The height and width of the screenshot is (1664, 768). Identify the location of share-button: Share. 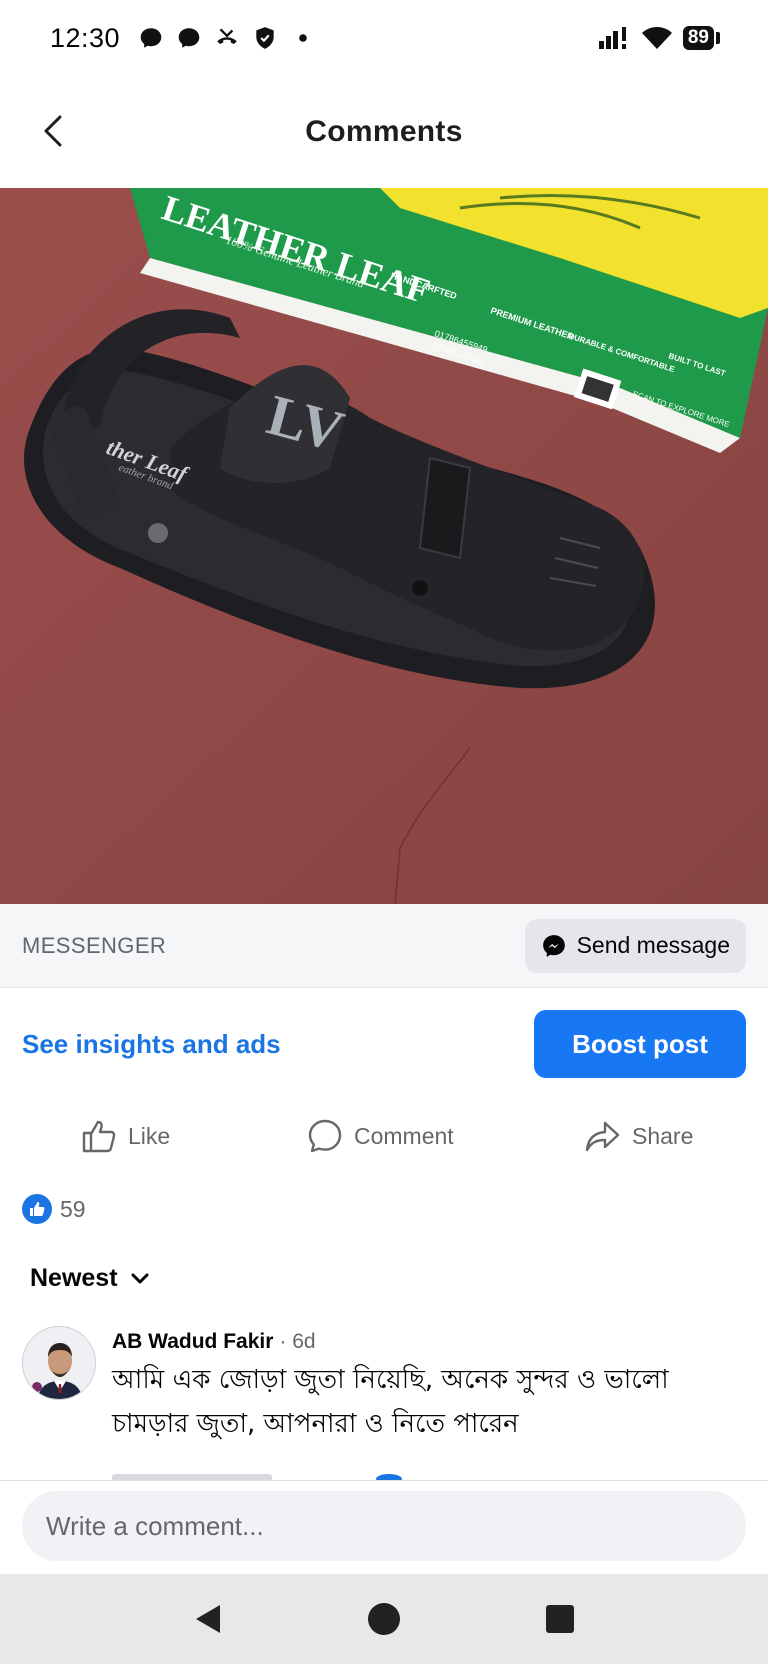
(638, 1136).